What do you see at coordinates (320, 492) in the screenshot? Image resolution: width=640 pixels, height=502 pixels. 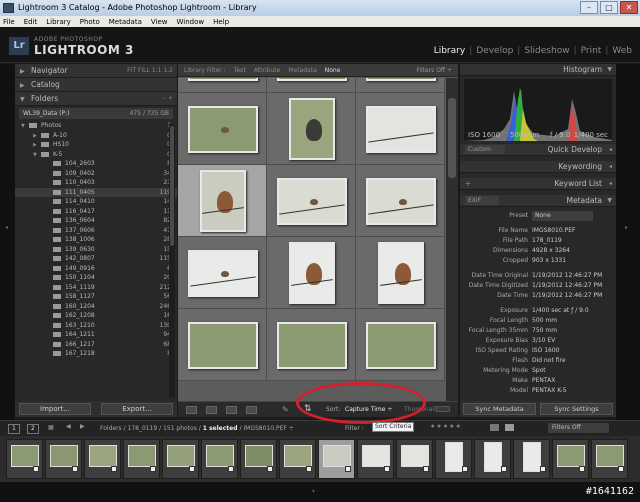 I see `bottom-panel-gutter: ▾` at bounding box center [320, 492].